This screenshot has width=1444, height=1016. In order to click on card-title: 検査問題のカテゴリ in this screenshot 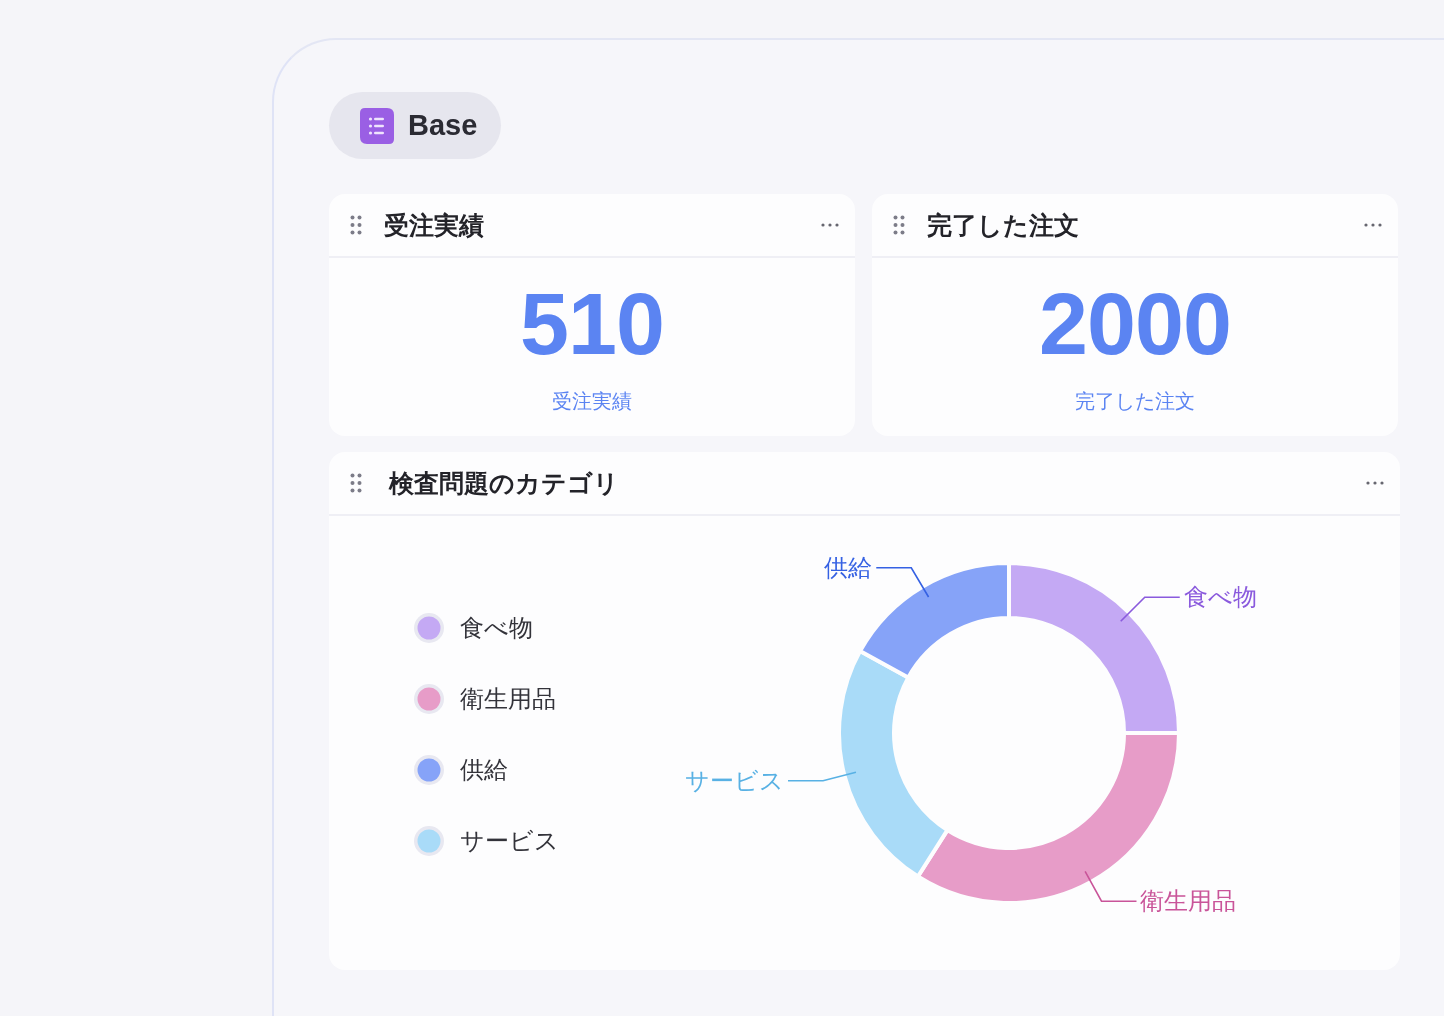, I will do `click(504, 483)`.